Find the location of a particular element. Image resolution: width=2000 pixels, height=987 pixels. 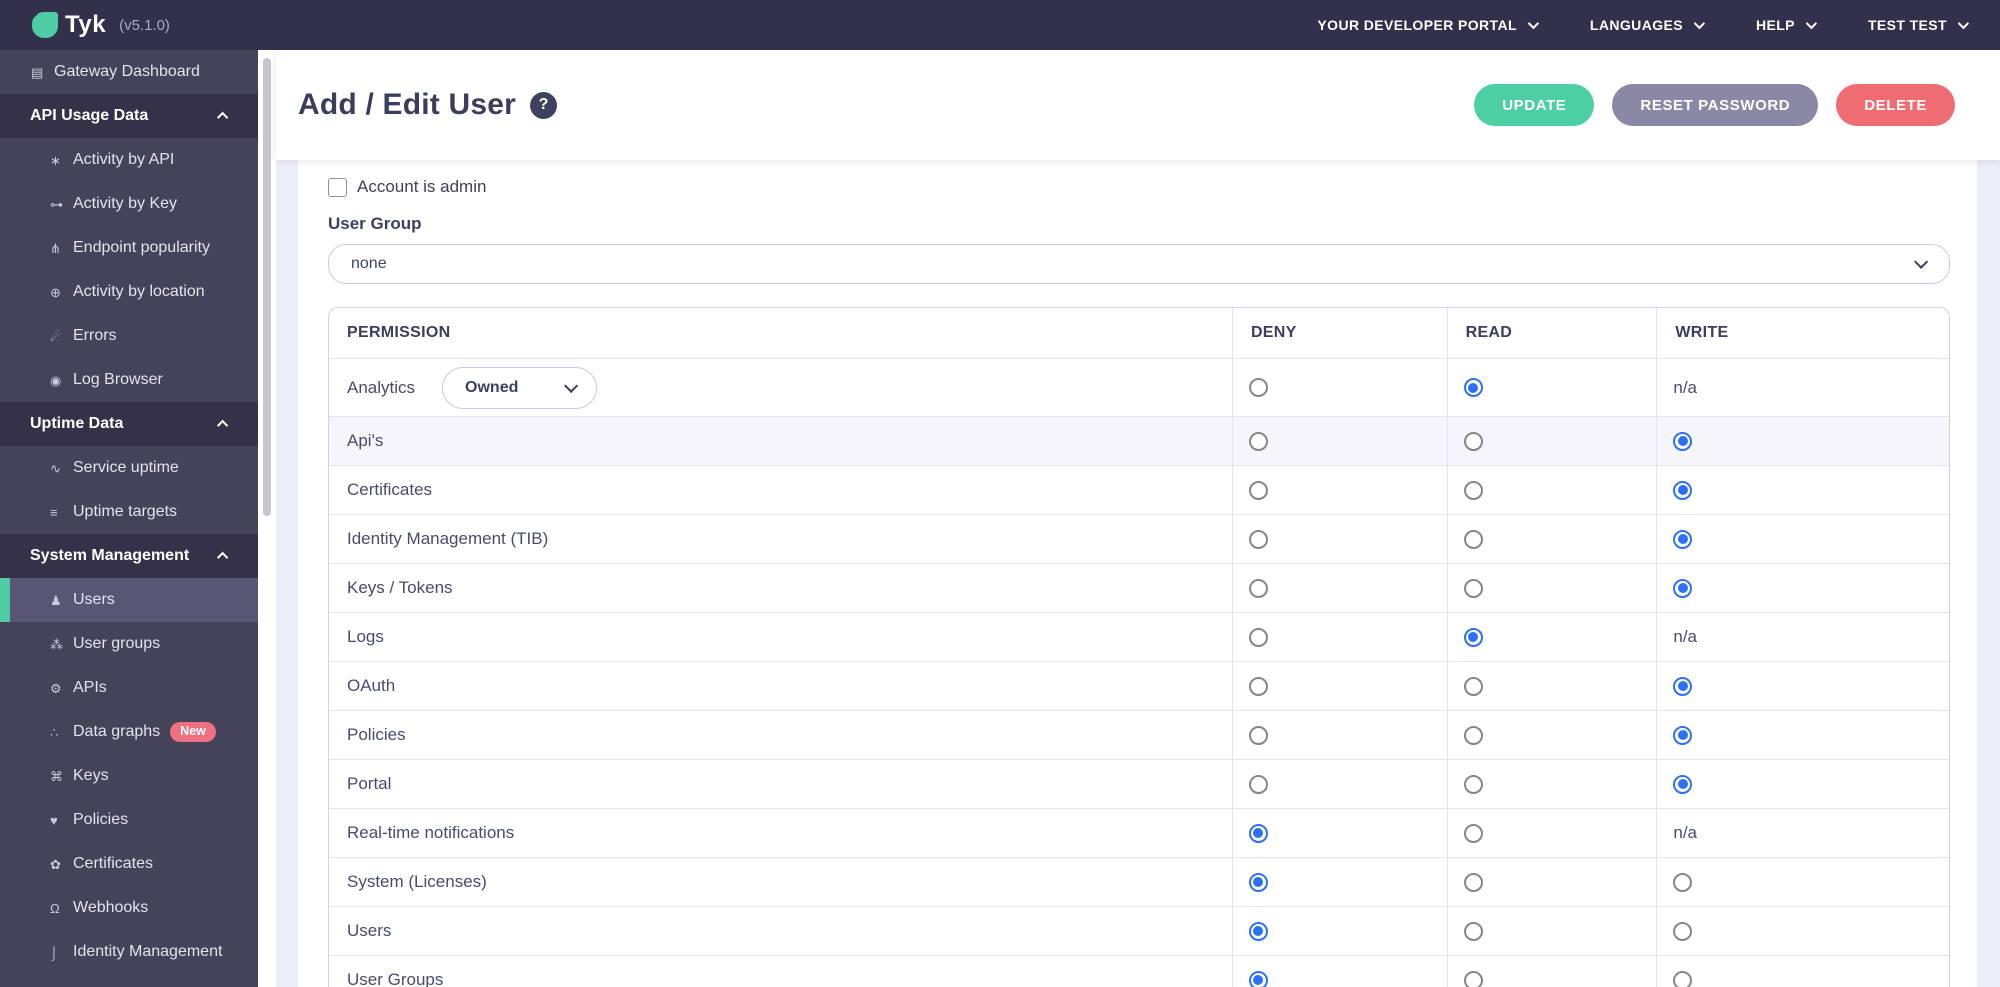

topbar-menu-label: LANGUAGES is located at coordinates (1636, 25).